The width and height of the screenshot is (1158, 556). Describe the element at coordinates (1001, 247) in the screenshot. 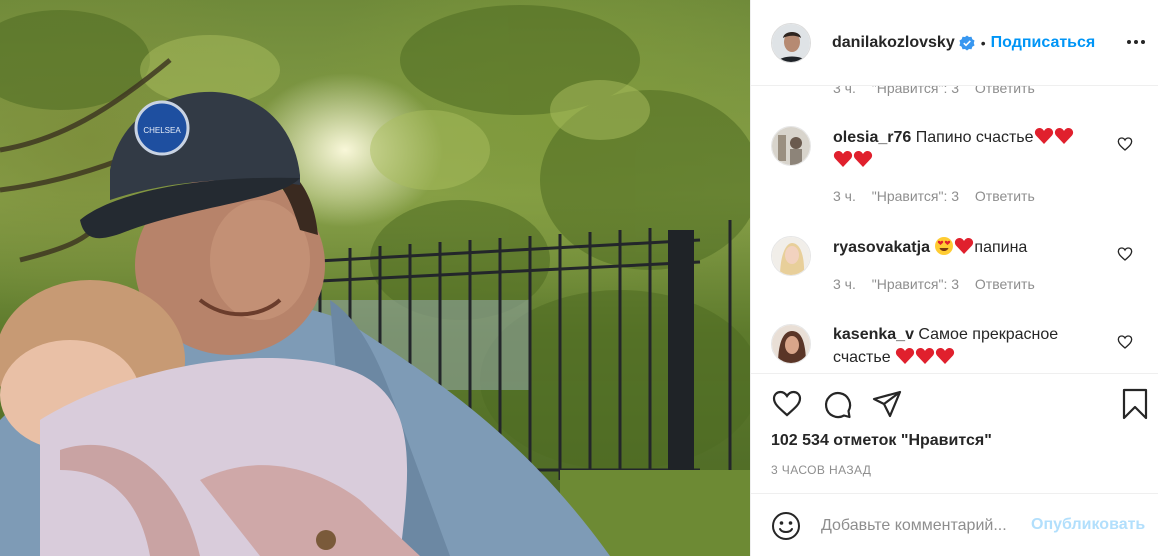

I see `comment-text: папина` at that location.